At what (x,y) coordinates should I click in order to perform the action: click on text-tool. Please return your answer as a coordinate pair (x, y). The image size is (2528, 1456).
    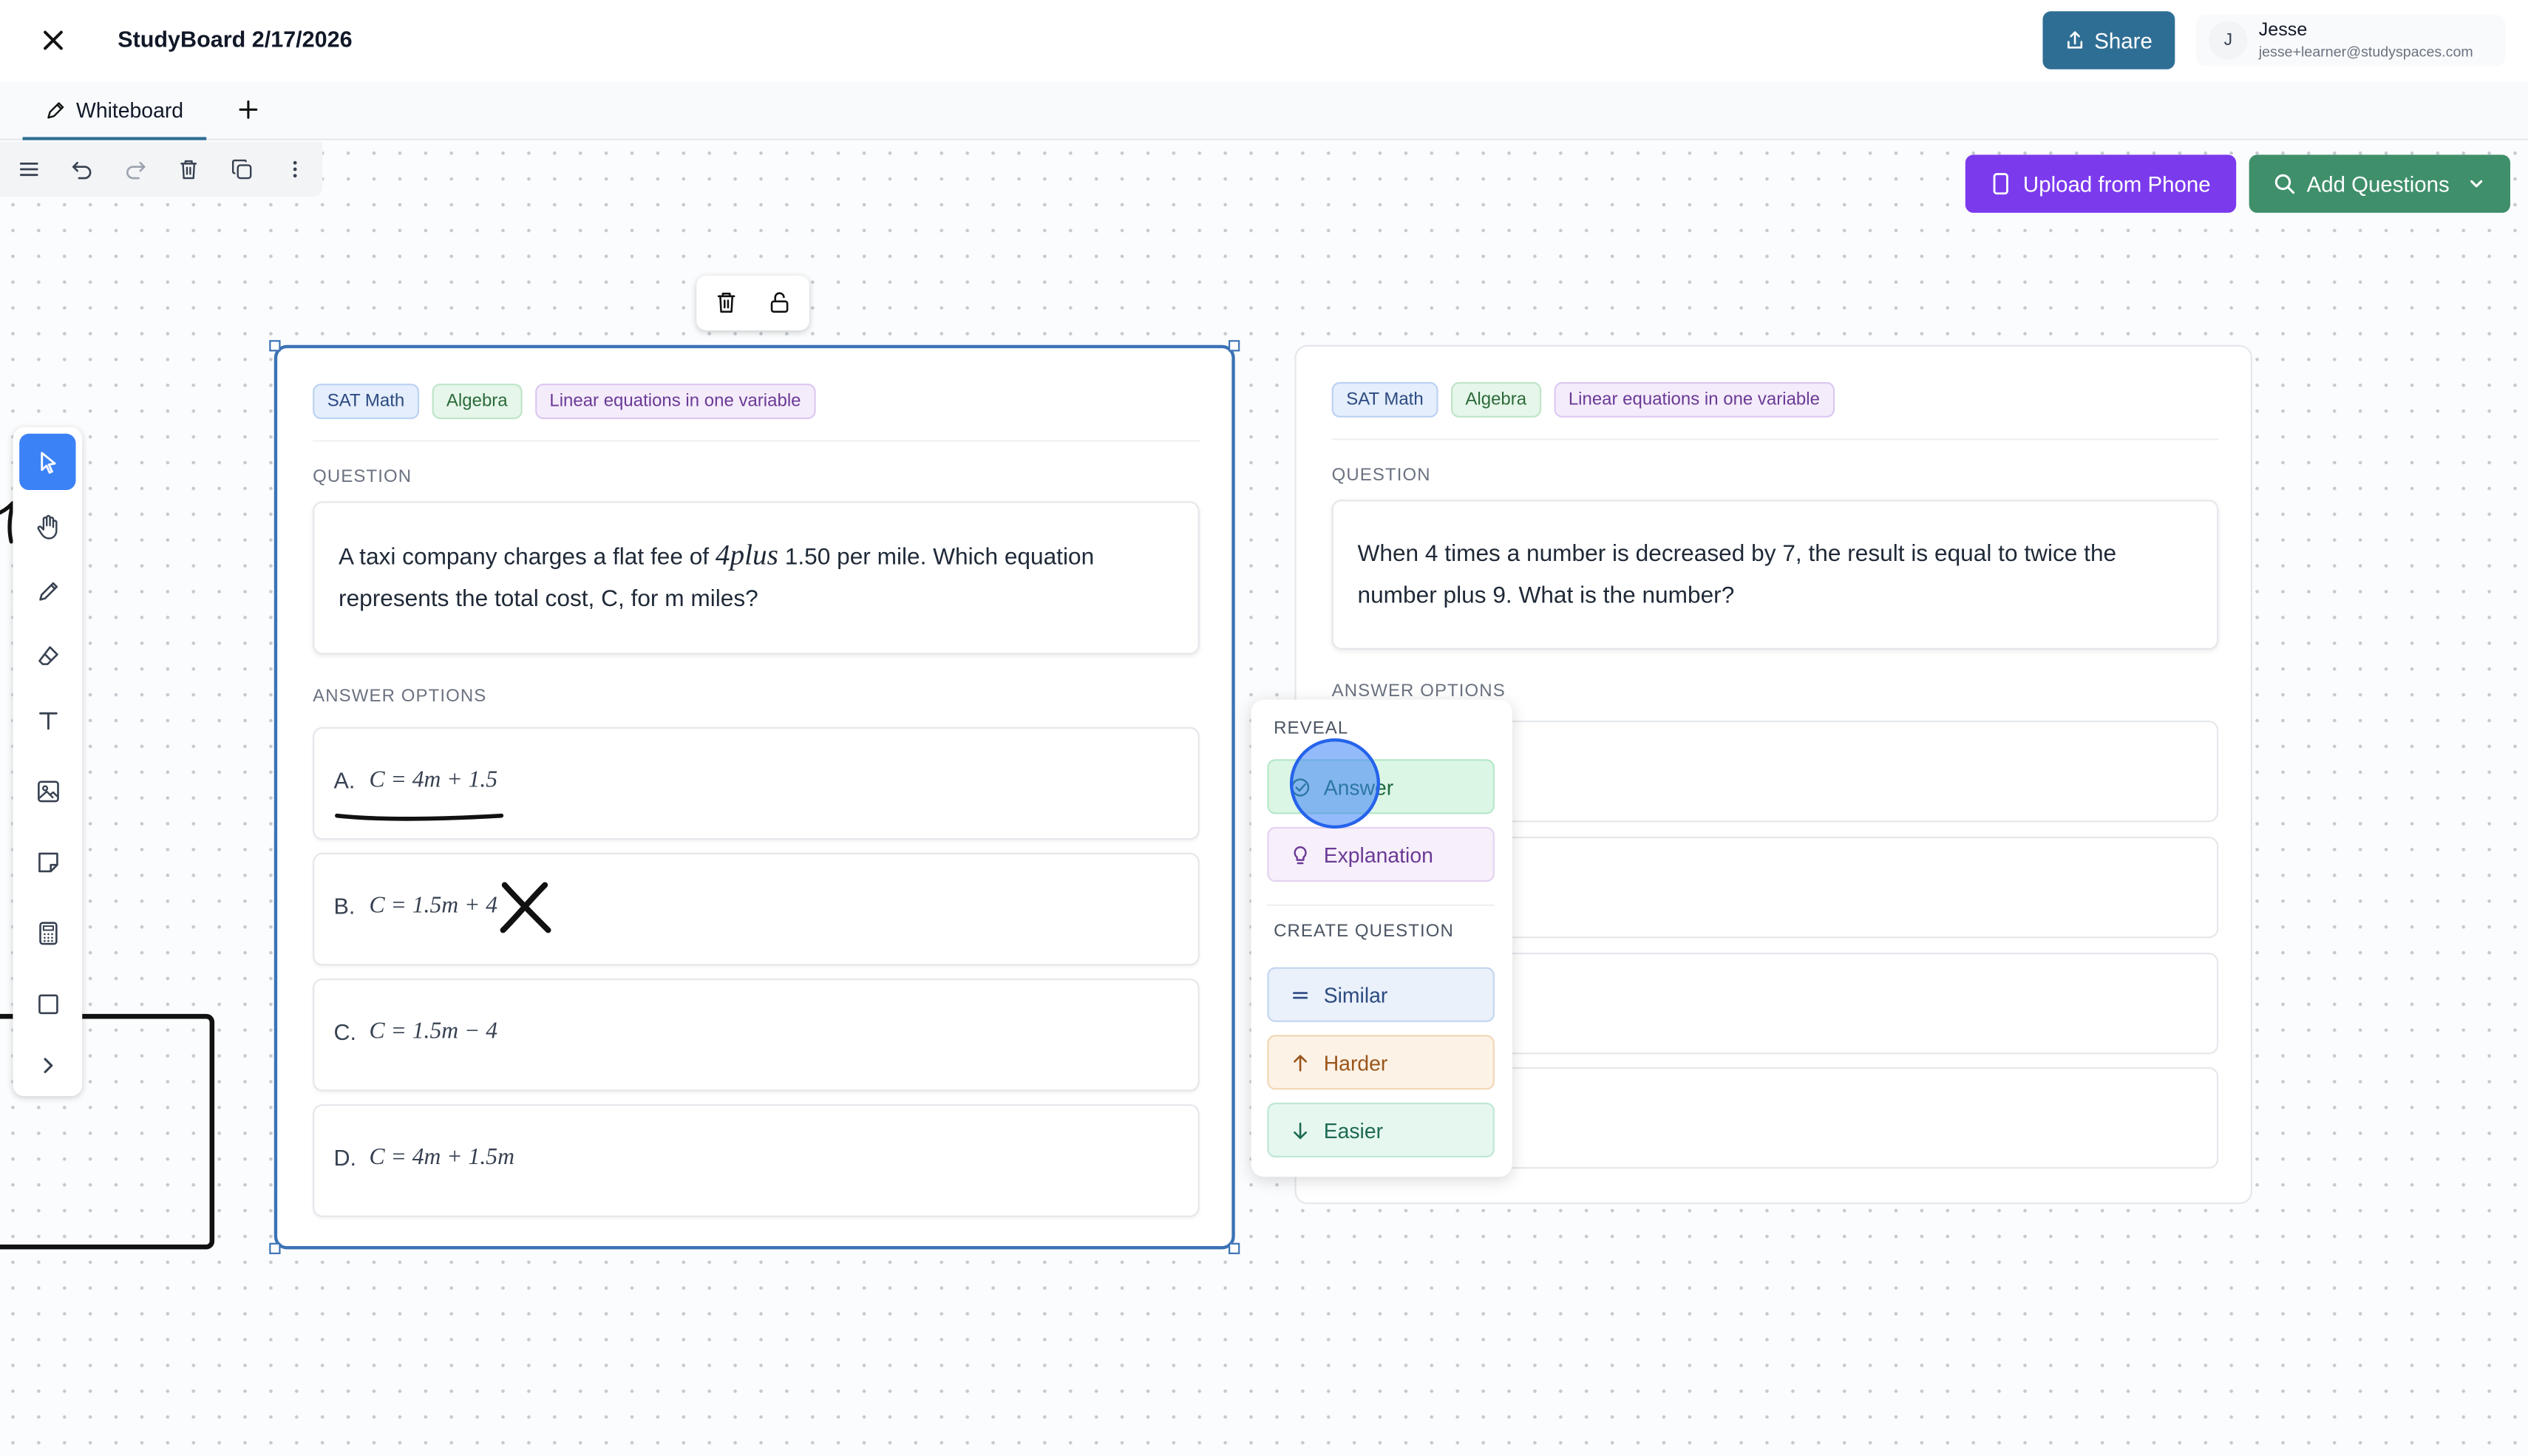
    Looking at the image, I should click on (47, 720).